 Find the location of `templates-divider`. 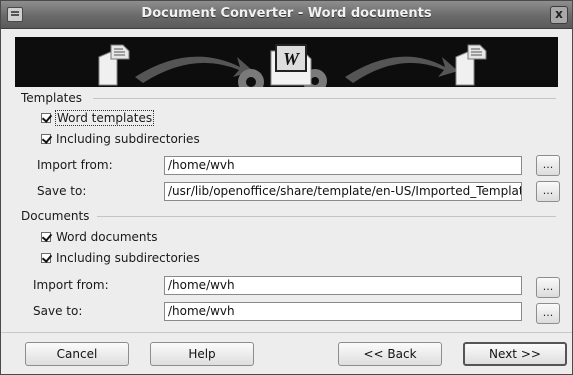

templates-divider is located at coordinates (324, 98).